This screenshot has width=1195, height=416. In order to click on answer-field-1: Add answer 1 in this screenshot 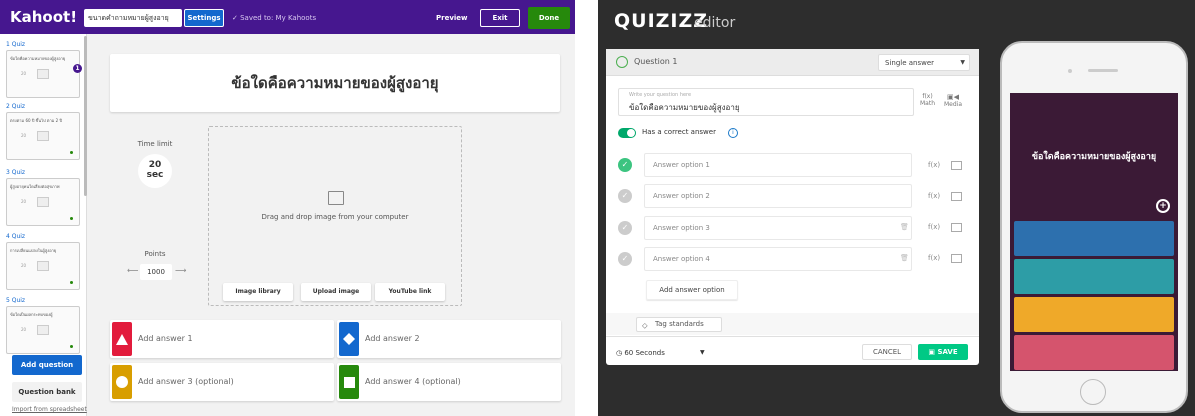, I will do `click(222, 339)`.